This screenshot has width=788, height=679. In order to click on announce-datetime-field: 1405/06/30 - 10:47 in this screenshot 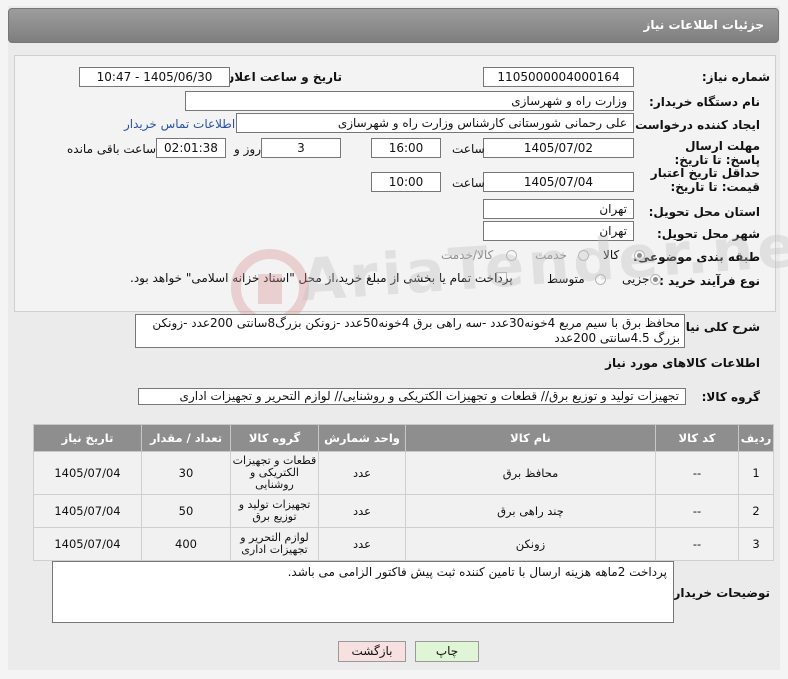, I will do `click(154, 77)`.